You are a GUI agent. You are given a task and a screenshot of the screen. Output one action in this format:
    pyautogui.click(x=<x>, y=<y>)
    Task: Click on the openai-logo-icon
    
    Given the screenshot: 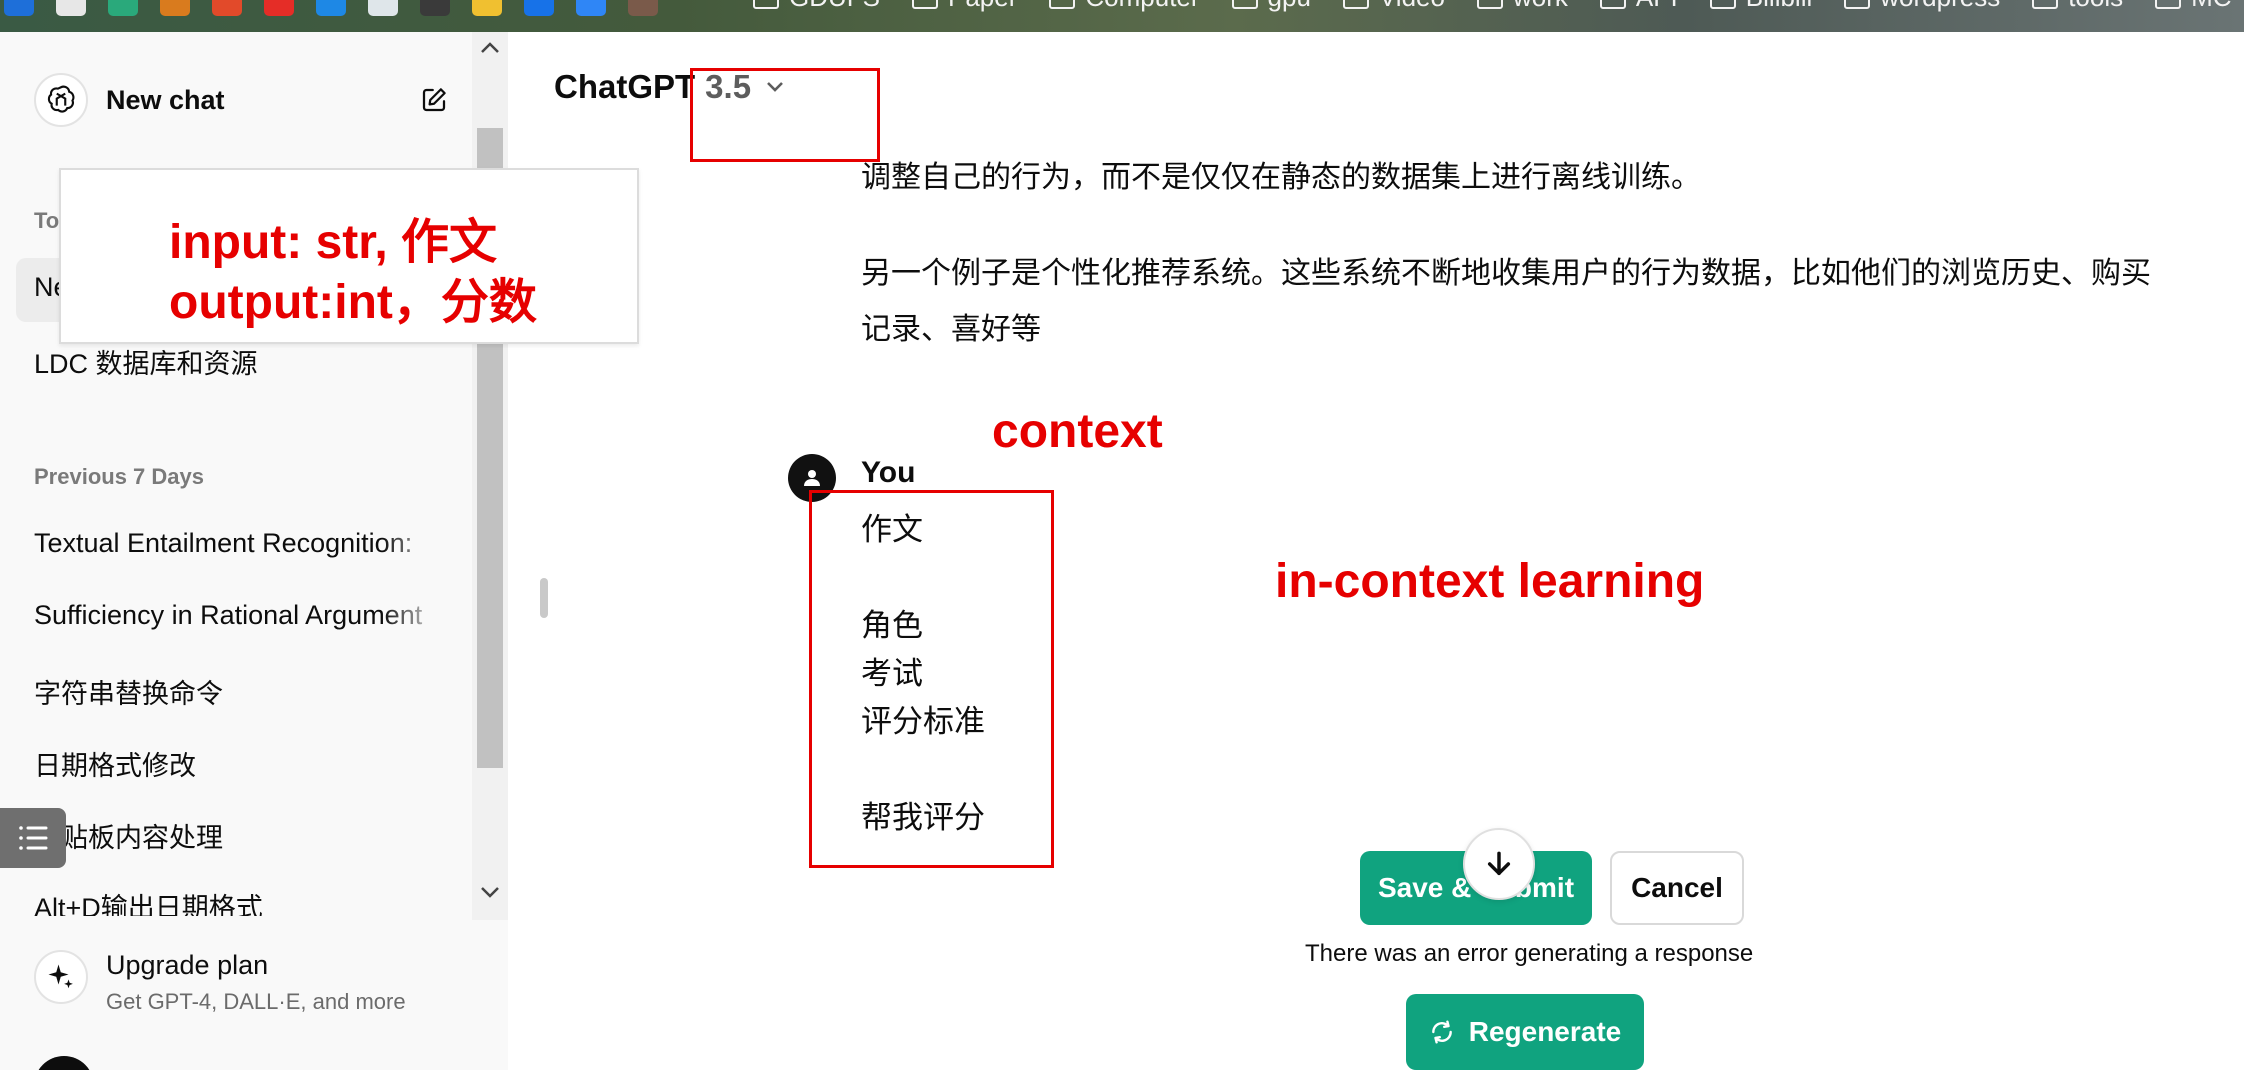 What is the action you would take?
    pyautogui.click(x=61, y=100)
    